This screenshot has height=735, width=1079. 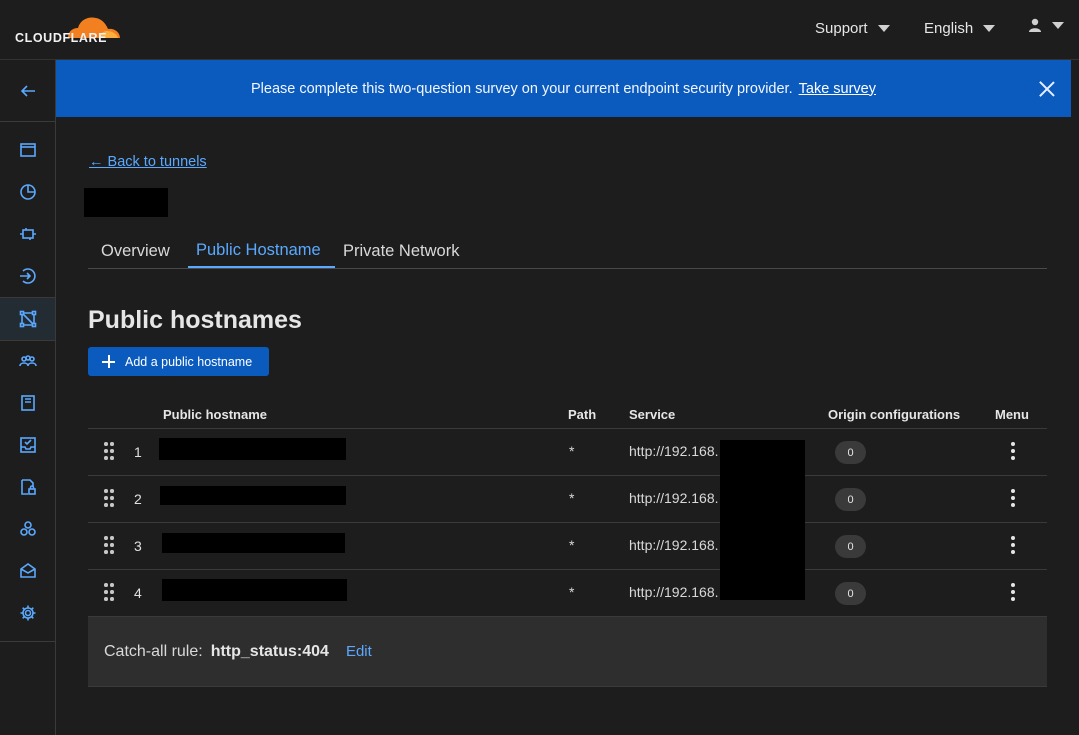 I want to click on column-header-origin: Origin configurations, so click(x=894, y=414).